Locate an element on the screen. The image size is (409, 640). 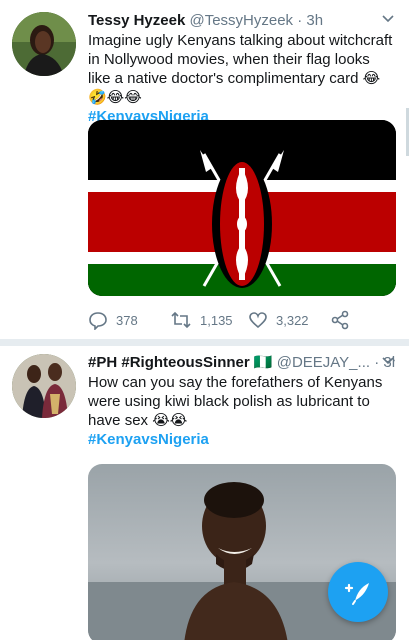
compose-tweet-button is located at coordinates (358, 592).